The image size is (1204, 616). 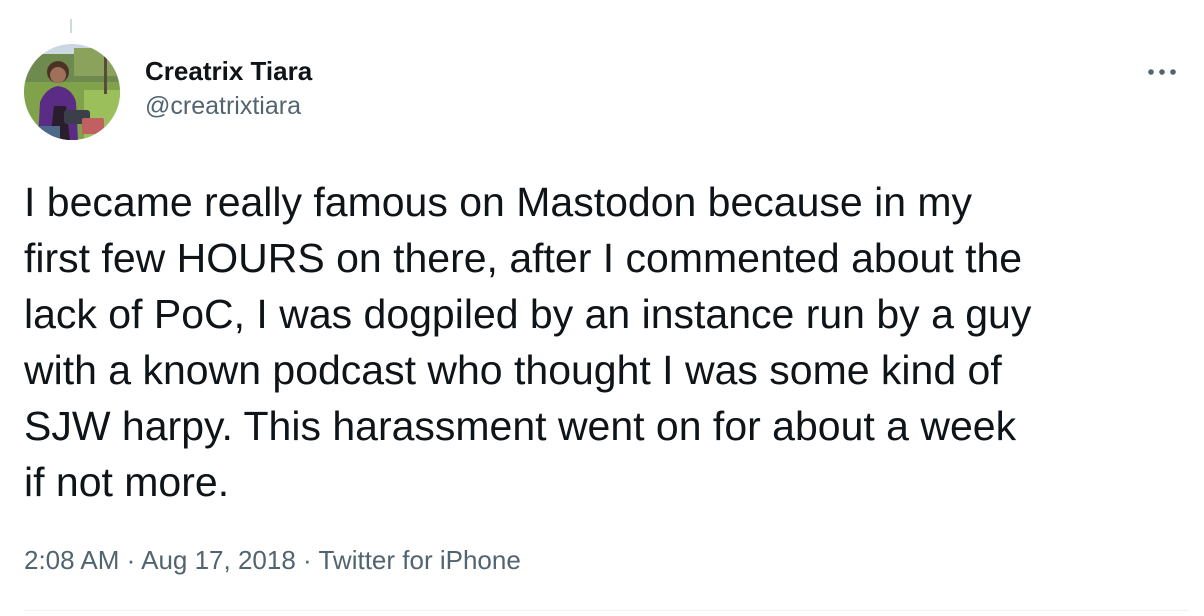 I want to click on tweet-text-line: if not more., so click(x=127, y=482).